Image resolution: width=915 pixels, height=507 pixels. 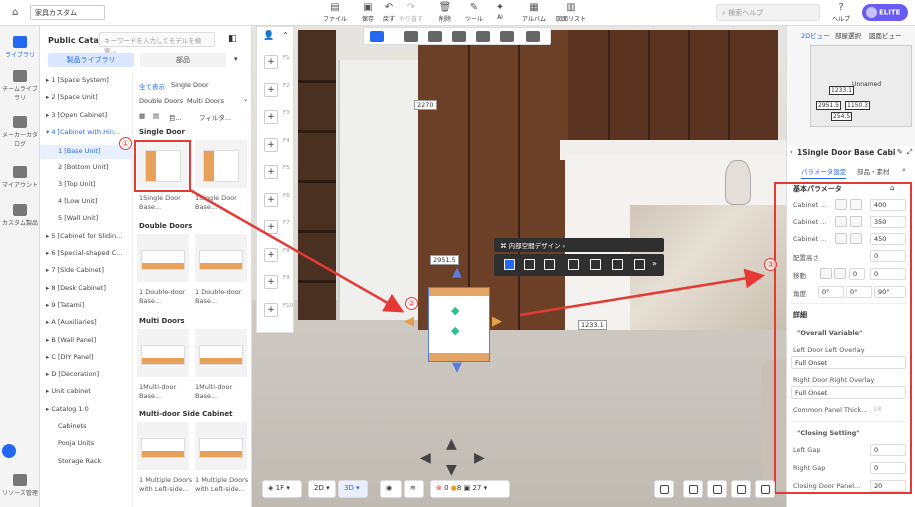 I want to click on material-icon, so click(x=435, y=36).